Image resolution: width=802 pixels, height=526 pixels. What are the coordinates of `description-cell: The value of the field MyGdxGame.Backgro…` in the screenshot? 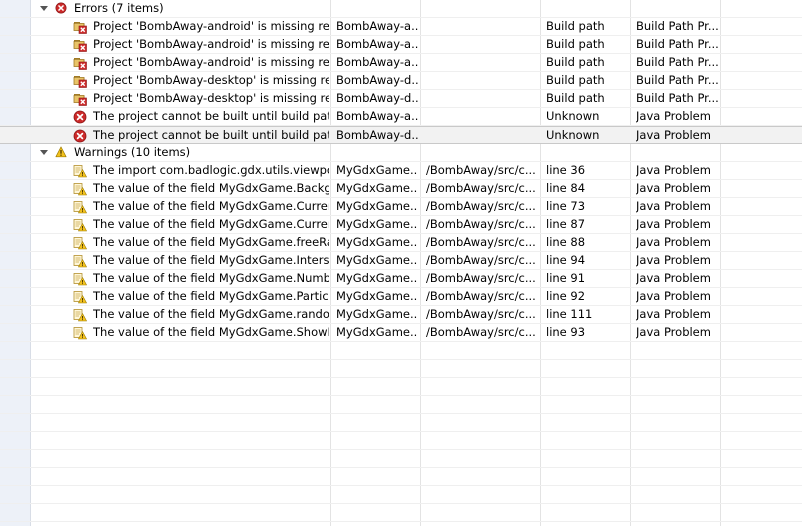 It's located at (211, 188).